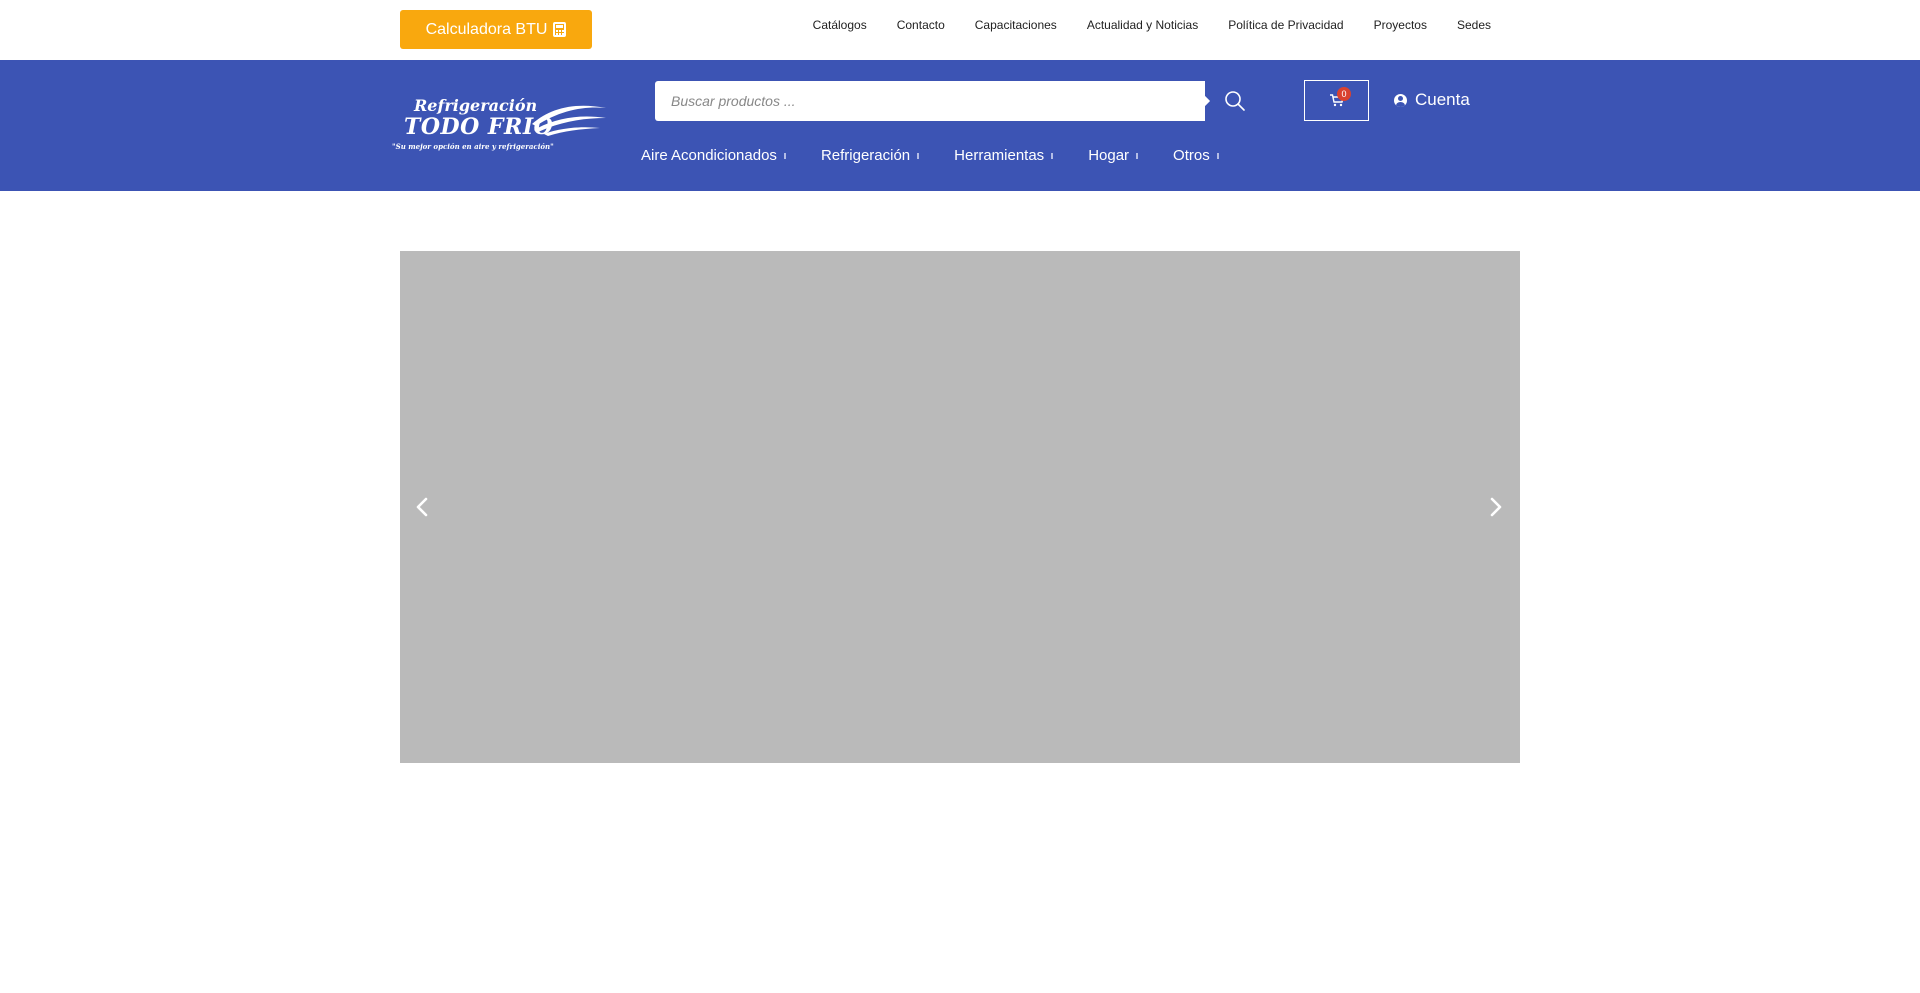 This screenshot has height=993, width=1920. Describe the element at coordinates (1400, 25) in the screenshot. I see `top-nav-link-proyectos: Proyectos` at that location.